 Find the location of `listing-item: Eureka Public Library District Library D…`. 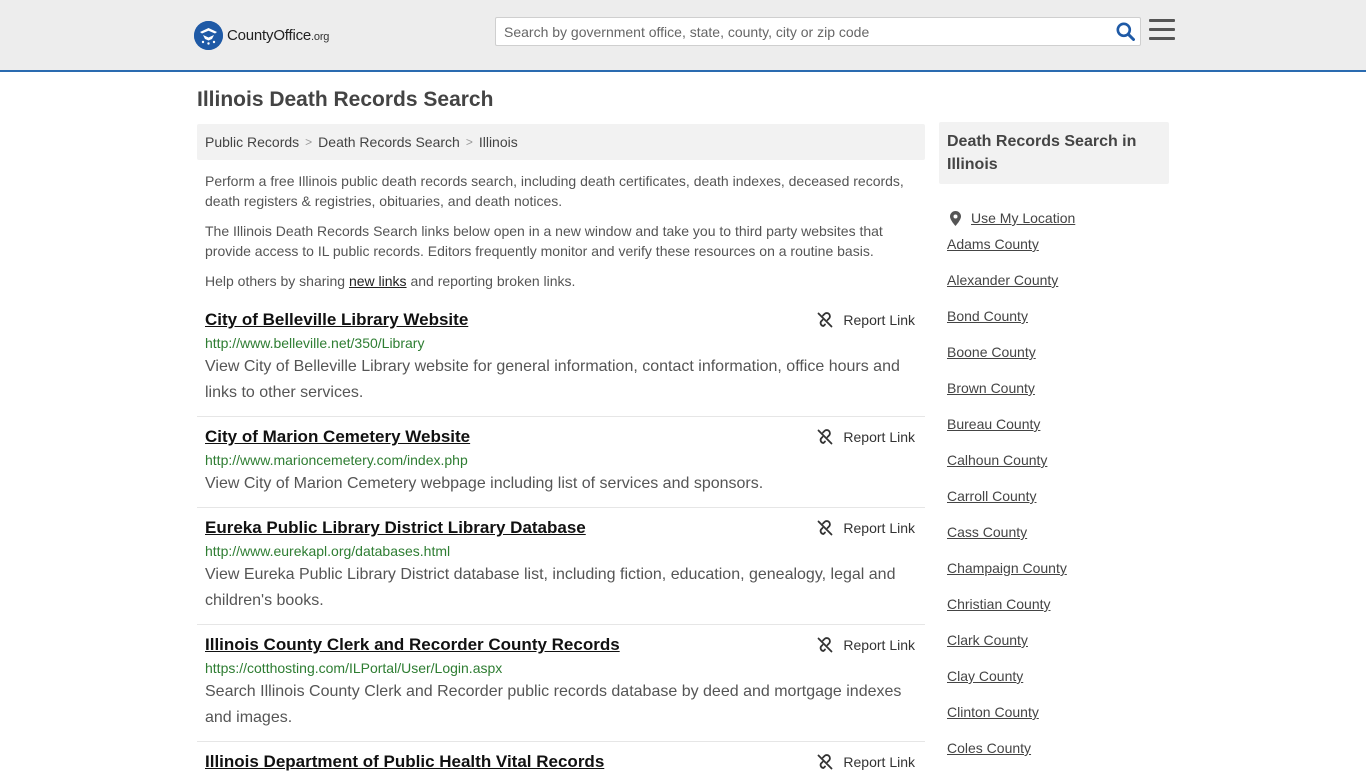

listing-item: Eureka Public Library District Library D… is located at coordinates (561, 571).